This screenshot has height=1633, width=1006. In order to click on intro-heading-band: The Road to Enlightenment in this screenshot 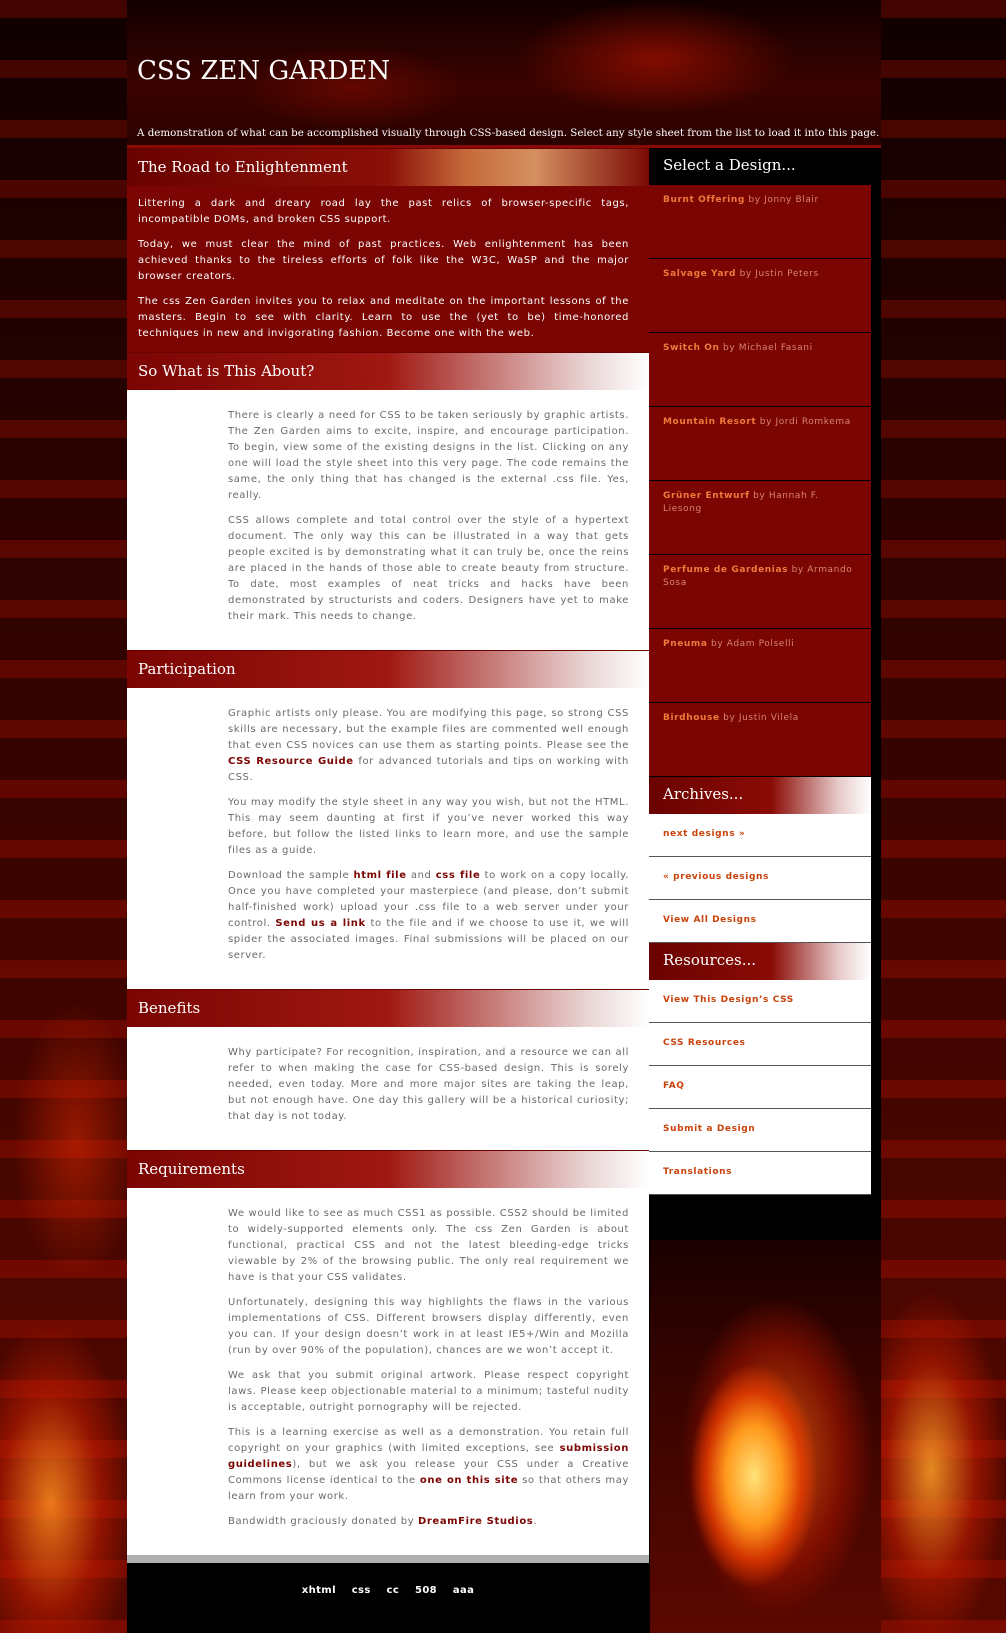, I will do `click(388, 167)`.